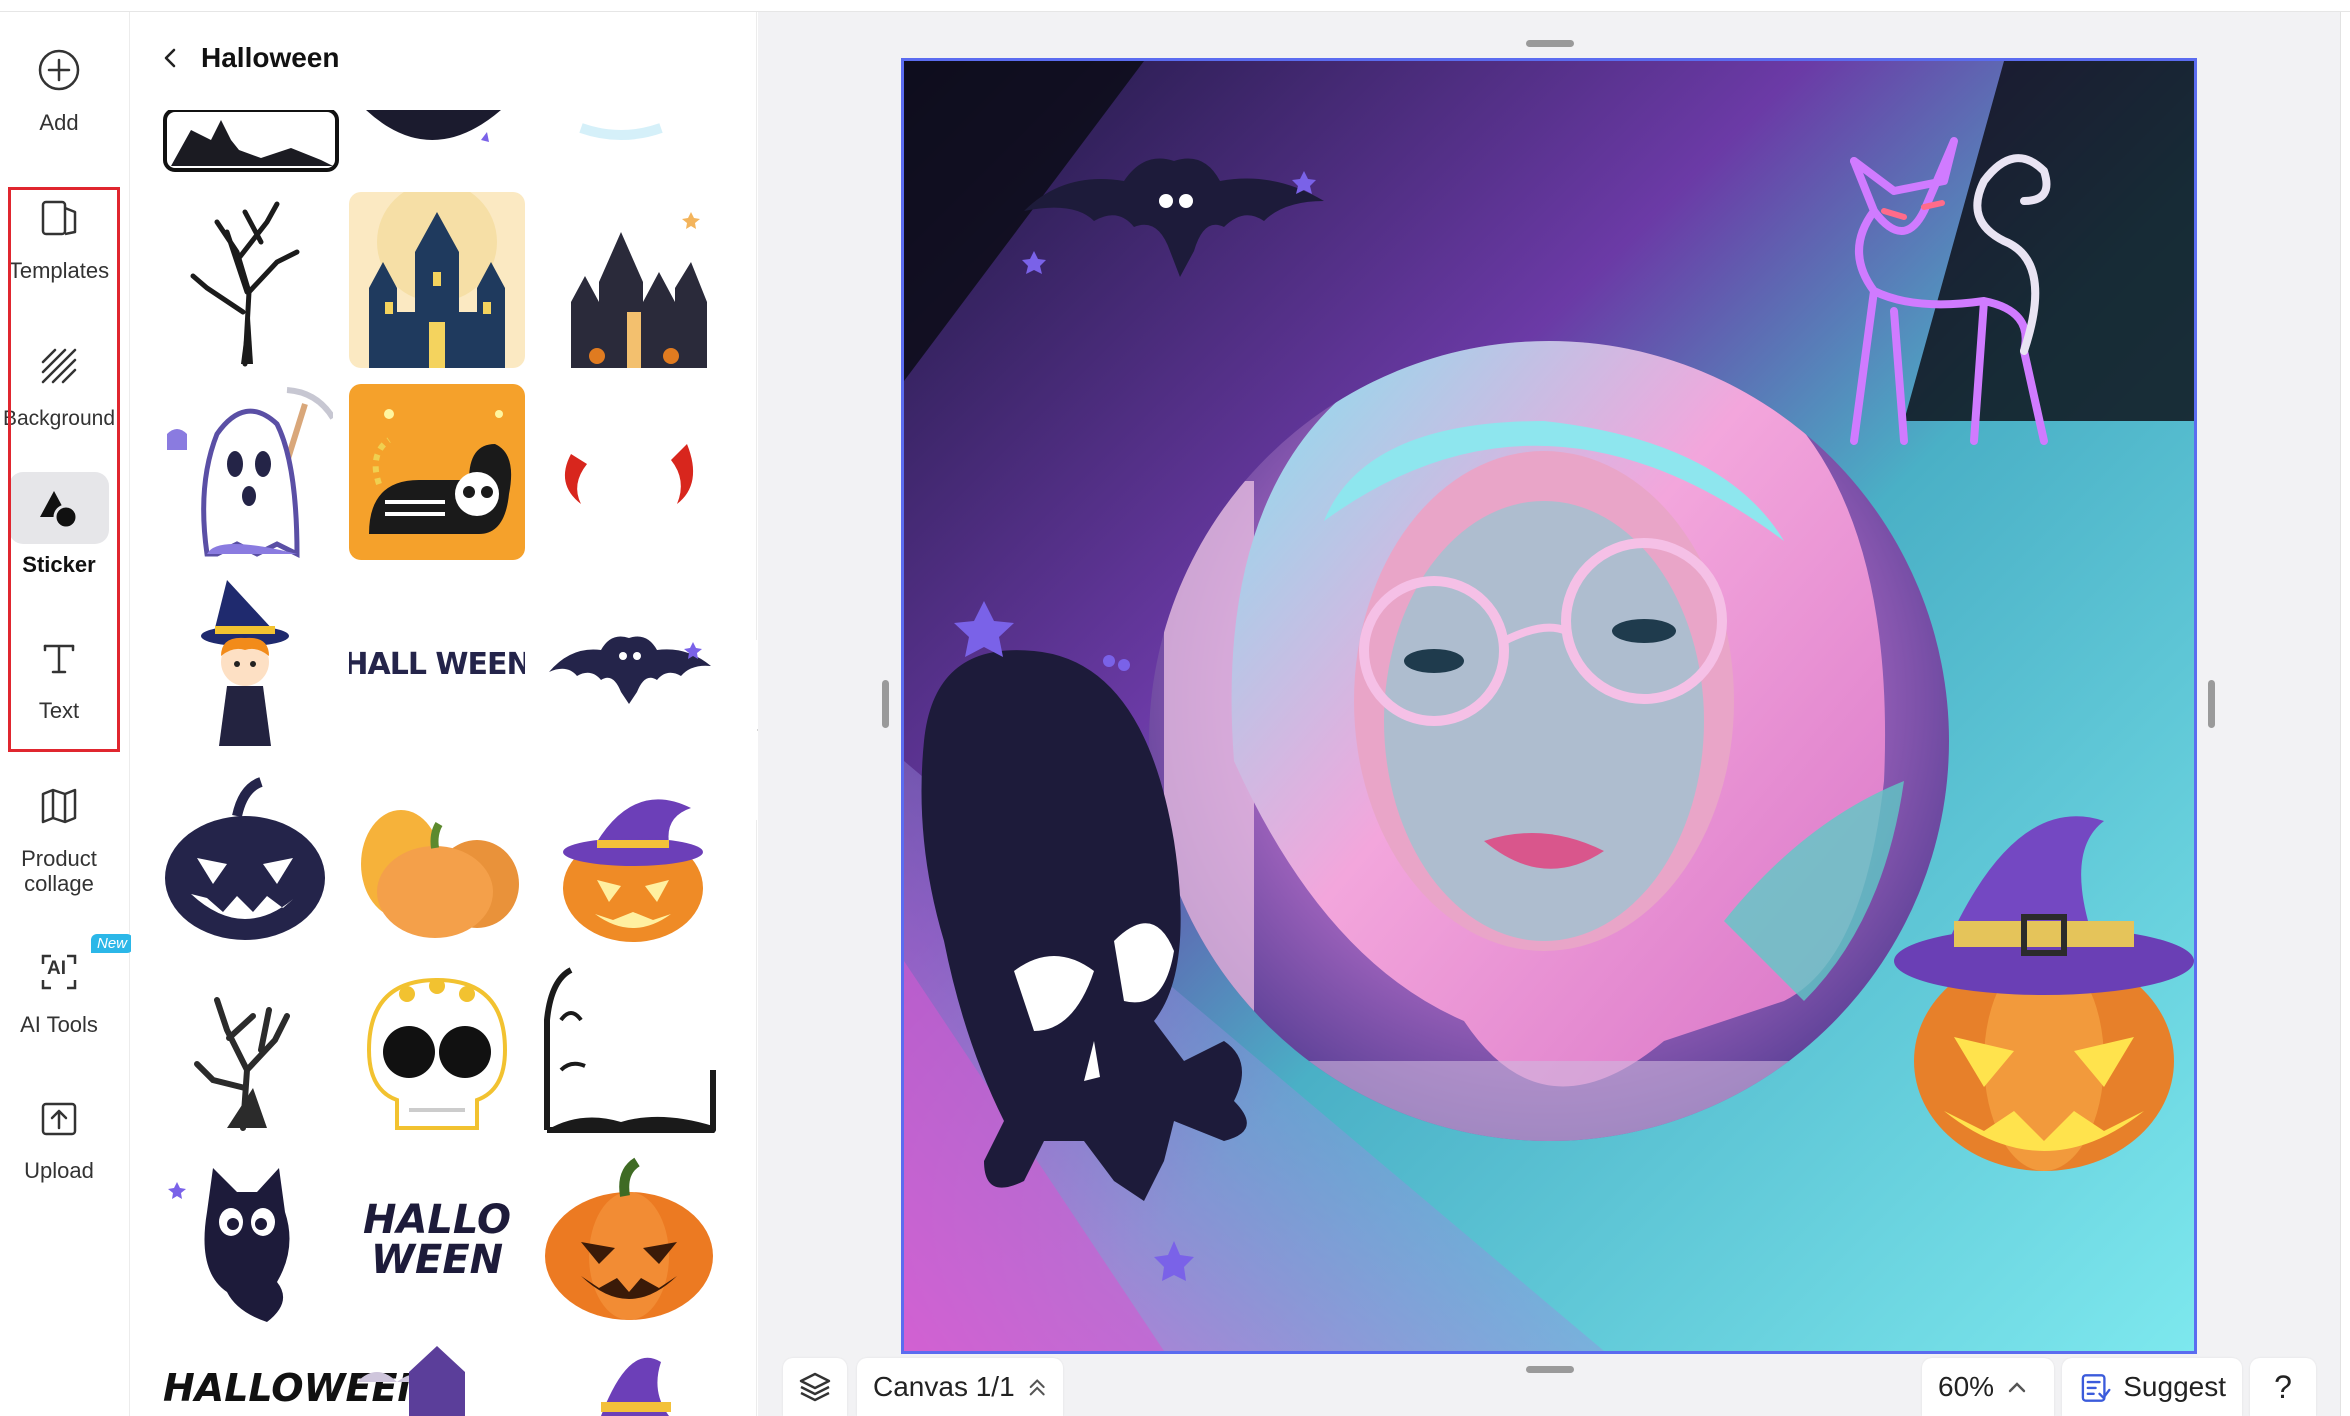  Describe the element at coordinates (80, 969) in the screenshot. I see `ai-tools-icon: AI New` at that location.